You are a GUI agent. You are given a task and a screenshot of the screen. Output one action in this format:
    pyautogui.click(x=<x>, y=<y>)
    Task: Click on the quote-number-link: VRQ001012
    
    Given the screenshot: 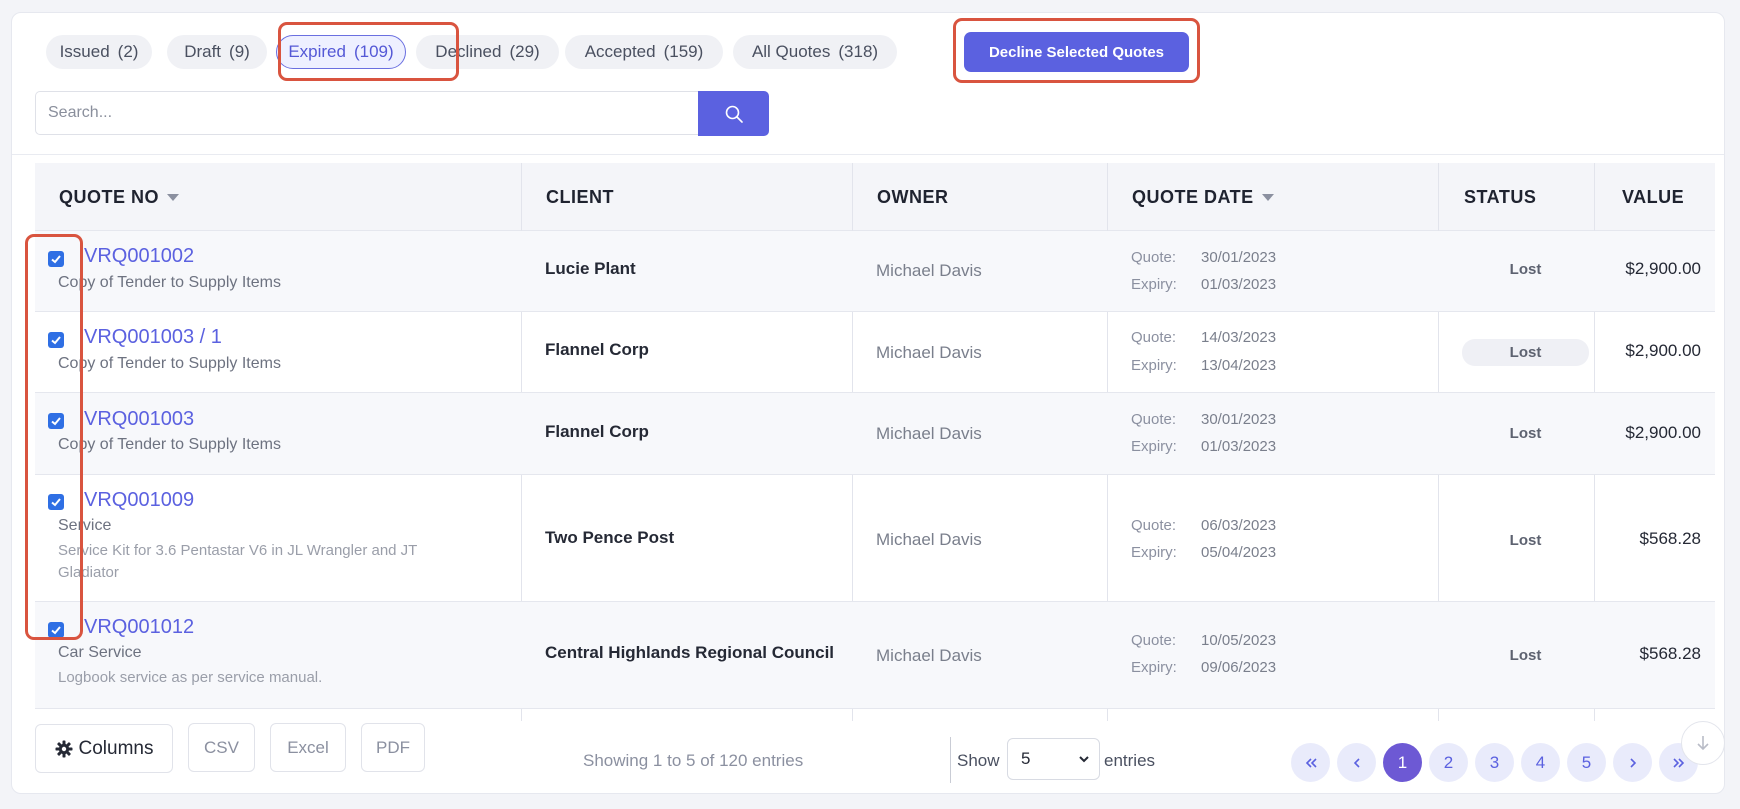 What is the action you would take?
    pyautogui.click(x=139, y=627)
    